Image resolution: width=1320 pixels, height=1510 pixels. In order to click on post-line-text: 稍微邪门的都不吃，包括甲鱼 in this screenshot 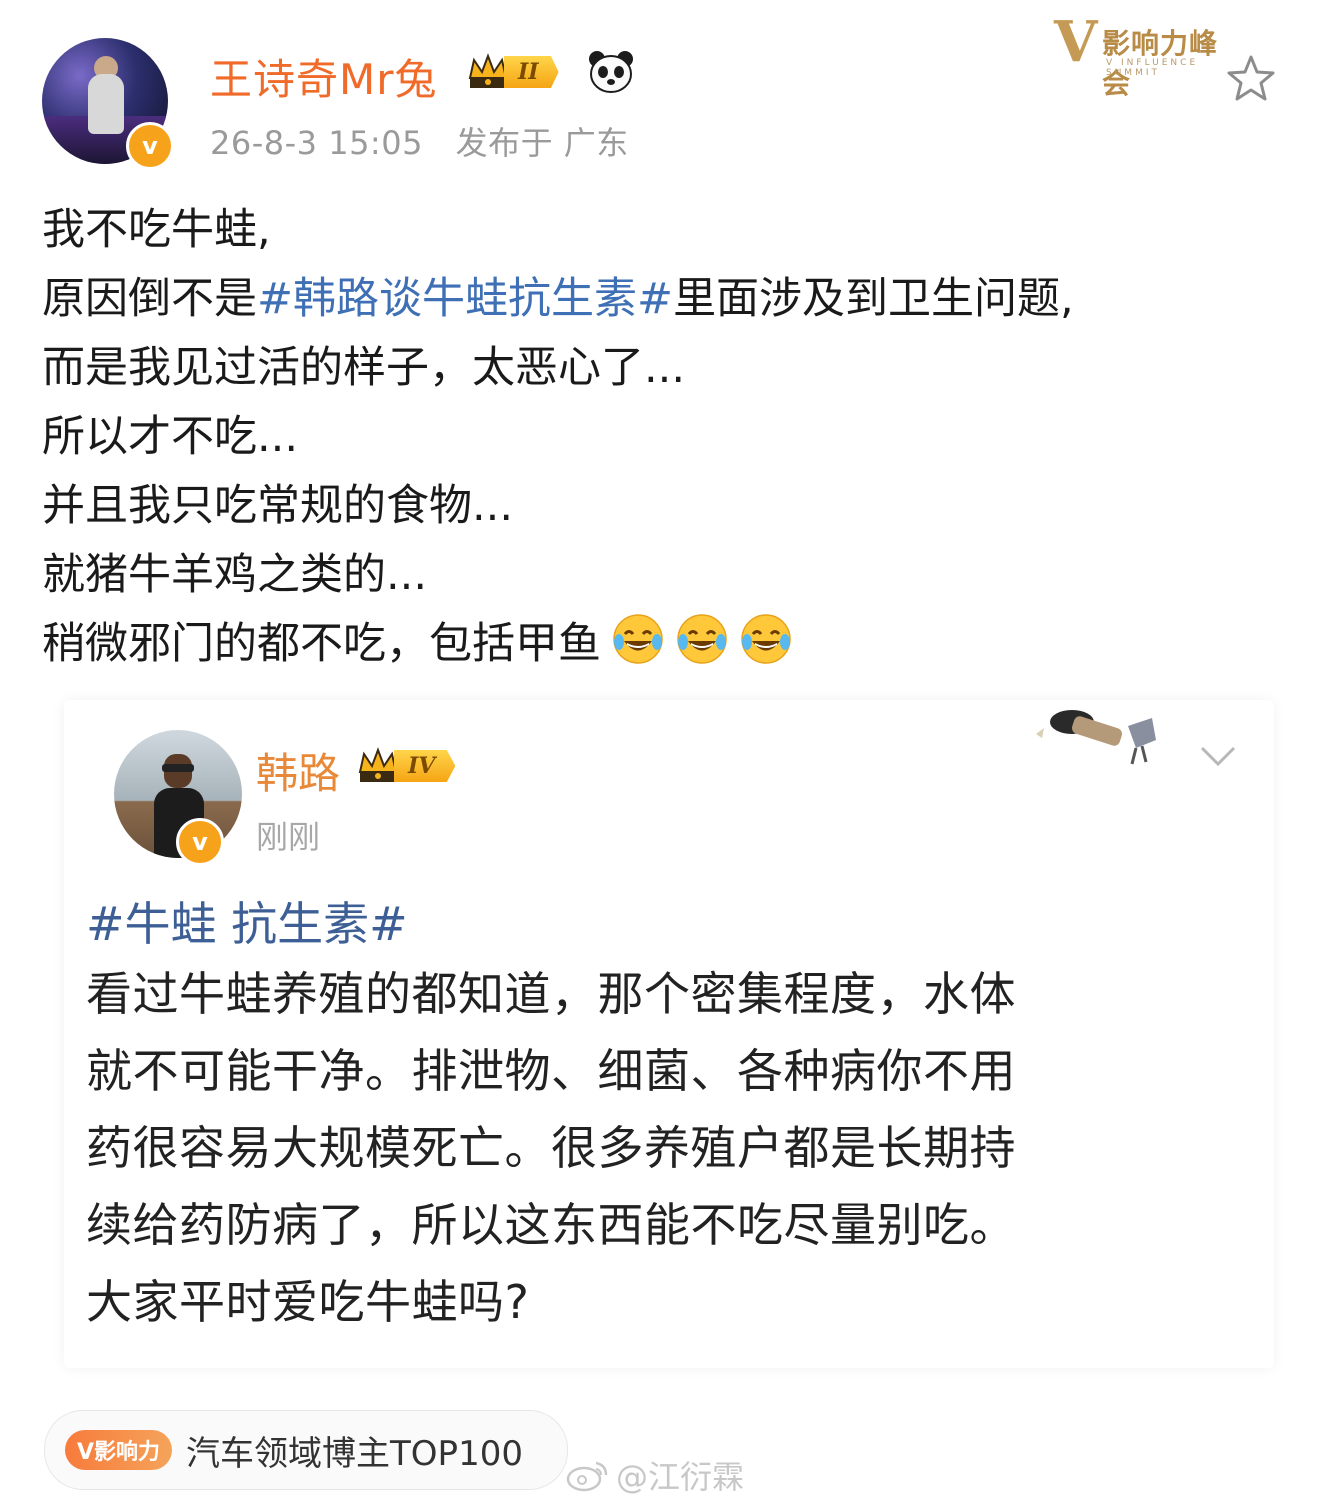, I will do `click(321, 644)`.